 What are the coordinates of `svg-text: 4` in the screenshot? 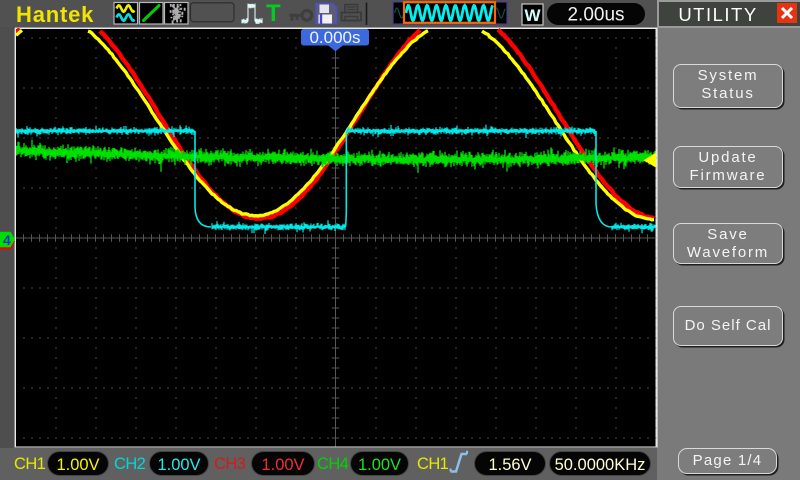 It's located at (7, 240).